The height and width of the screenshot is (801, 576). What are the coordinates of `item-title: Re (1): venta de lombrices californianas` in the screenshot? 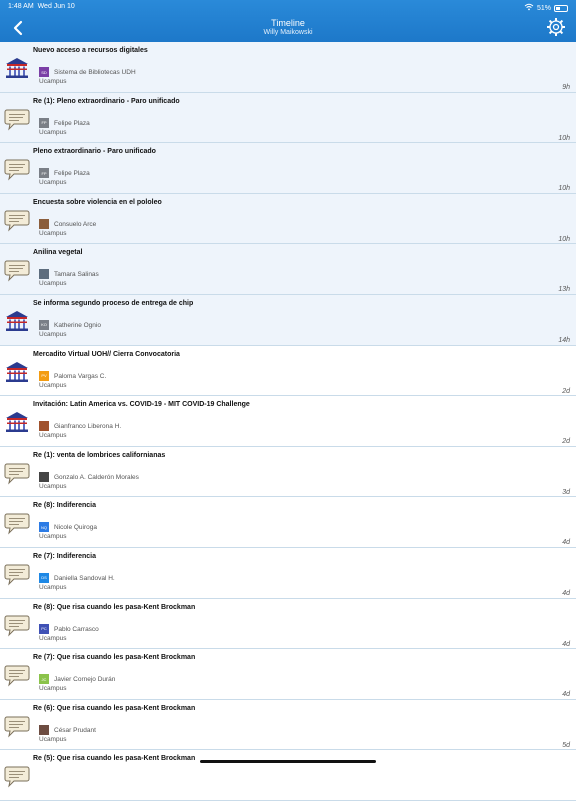 It's located at (99, 455).